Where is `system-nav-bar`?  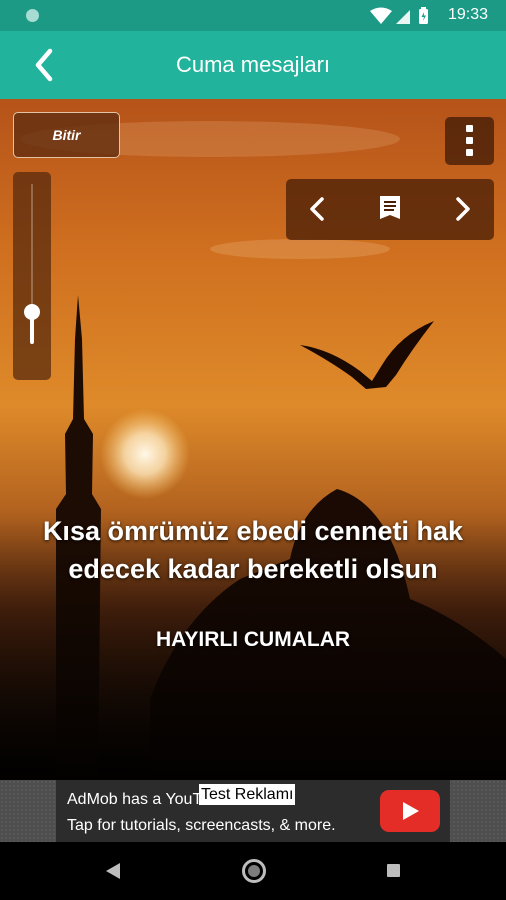 system-nav-bar is located at coordinates (253, 871).